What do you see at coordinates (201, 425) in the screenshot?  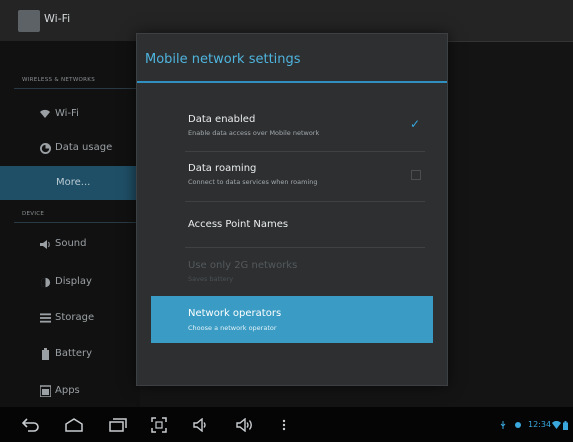 I see `volume-down-icon` at bounding box center [201, 425].